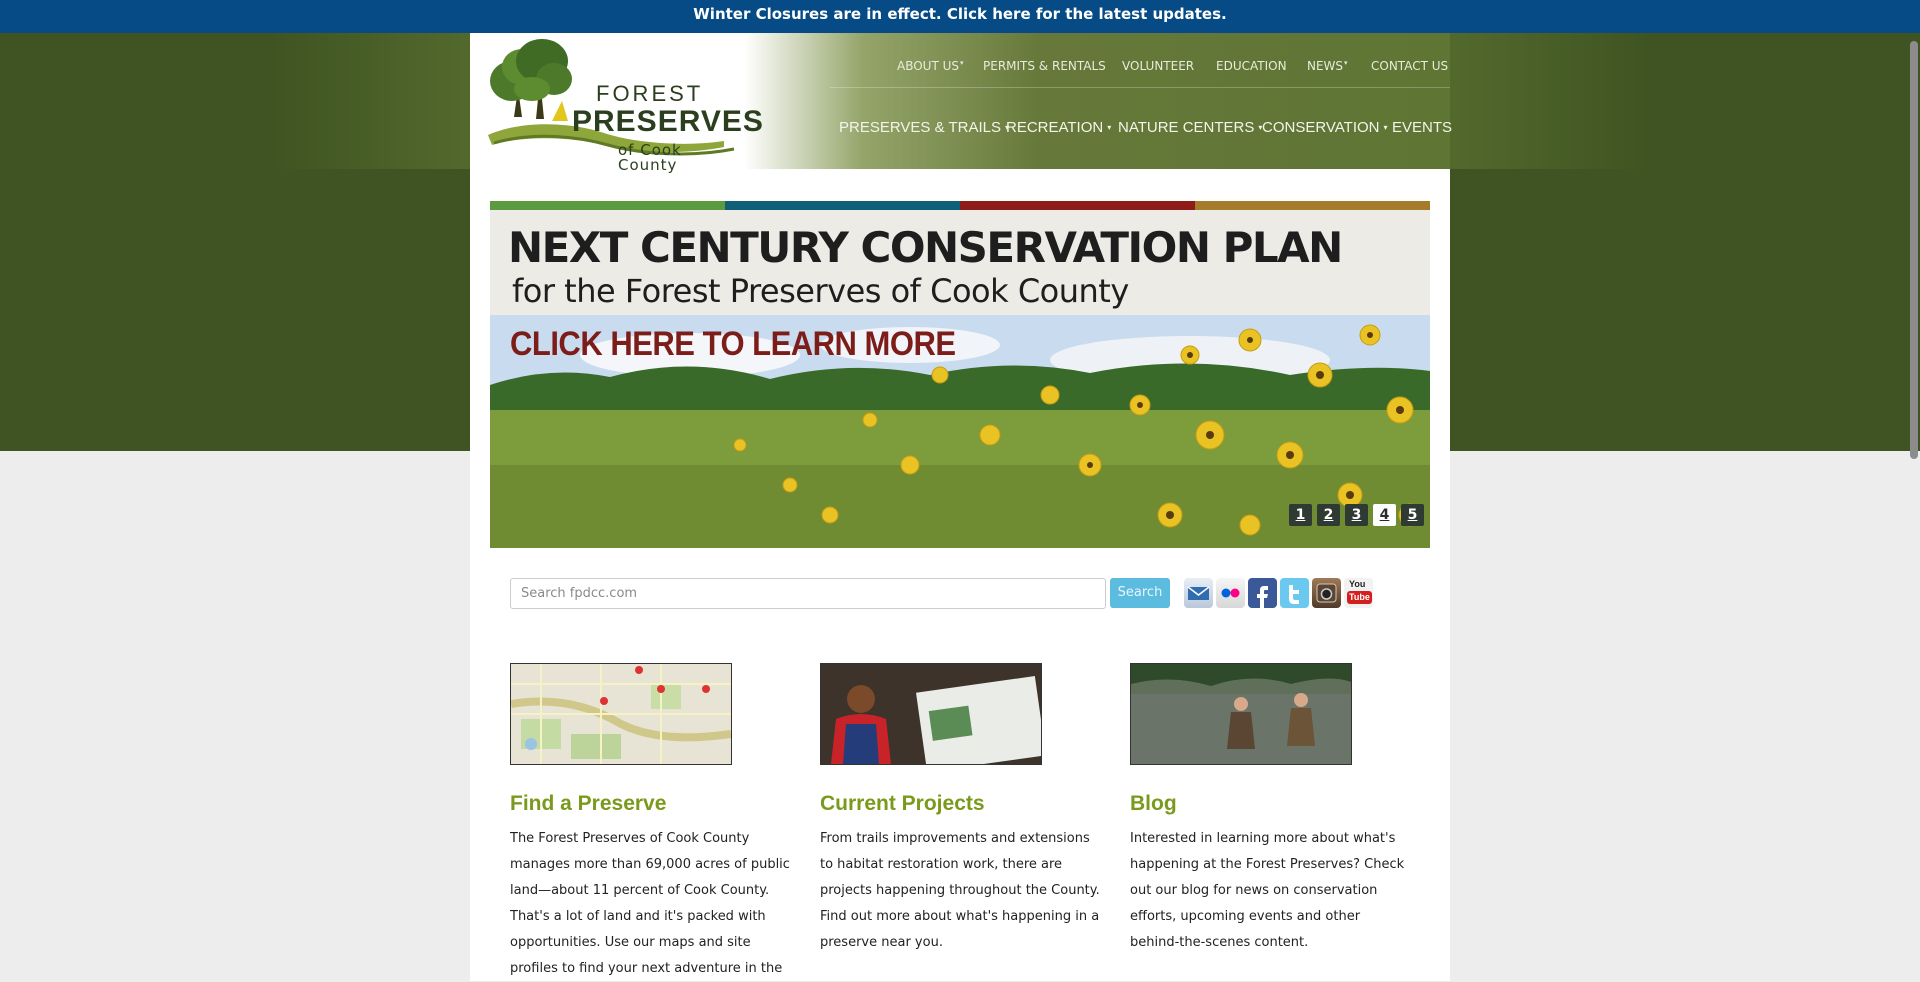 The height and width of the screenshot is (982, 1920). Describe the element at coordinates (1198, 593) in the screenshot. I see `email-icon` at that location.